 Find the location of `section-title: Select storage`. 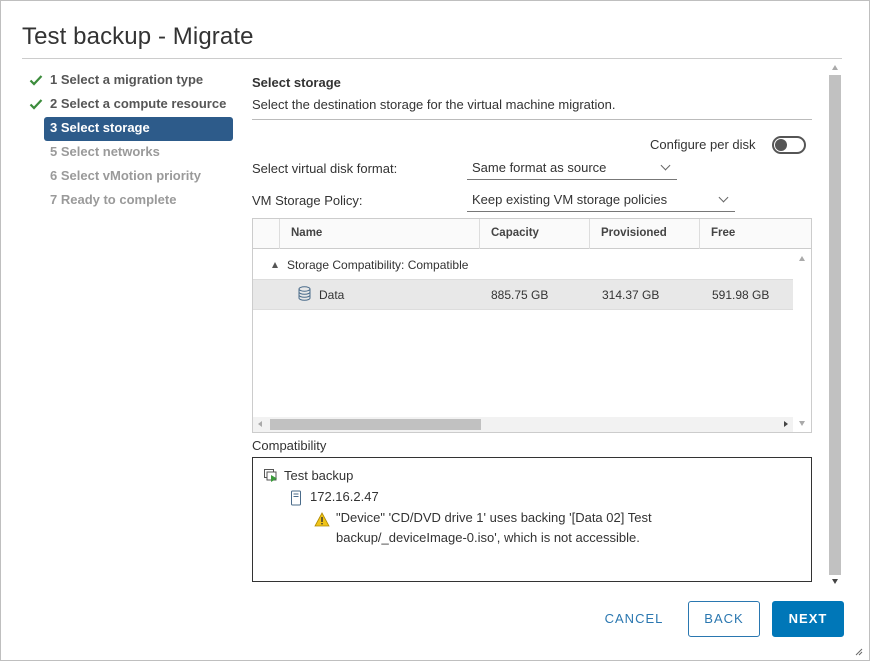

section-title: Select storage is located at coordinates (296, 82).